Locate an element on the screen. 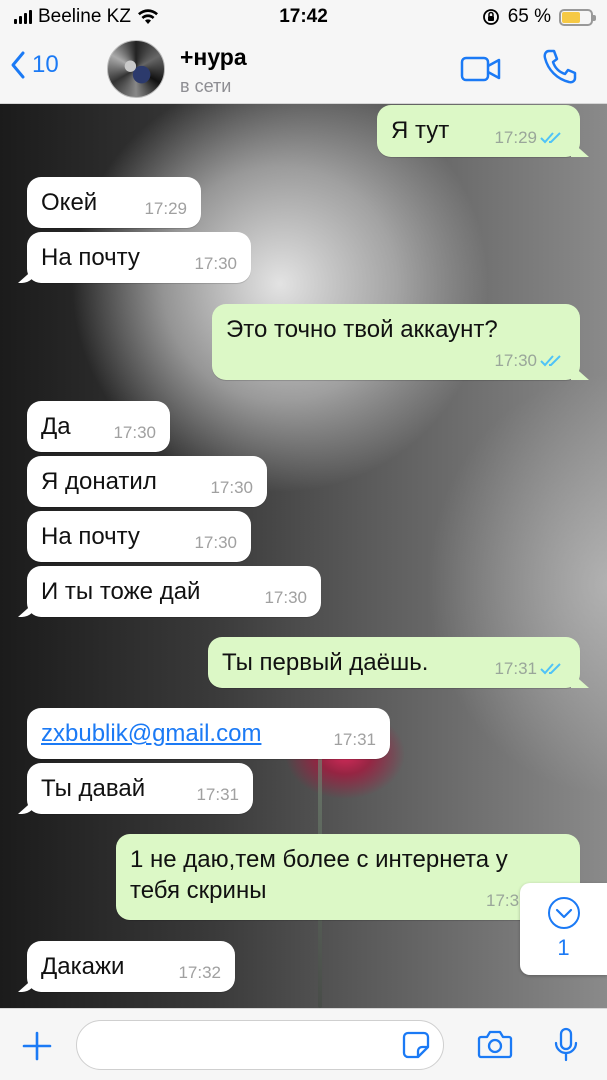  message-meta: 17:29 is located at coordinates (530, 138).